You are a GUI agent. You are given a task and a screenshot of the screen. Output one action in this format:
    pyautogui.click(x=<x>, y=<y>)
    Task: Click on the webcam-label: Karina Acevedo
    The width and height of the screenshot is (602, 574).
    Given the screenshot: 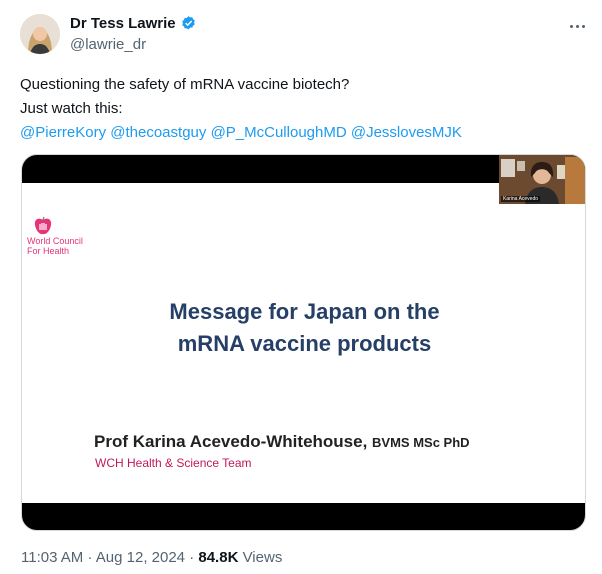 What is the action you would take?
    pyautogui.click(x=521, y=199)
    